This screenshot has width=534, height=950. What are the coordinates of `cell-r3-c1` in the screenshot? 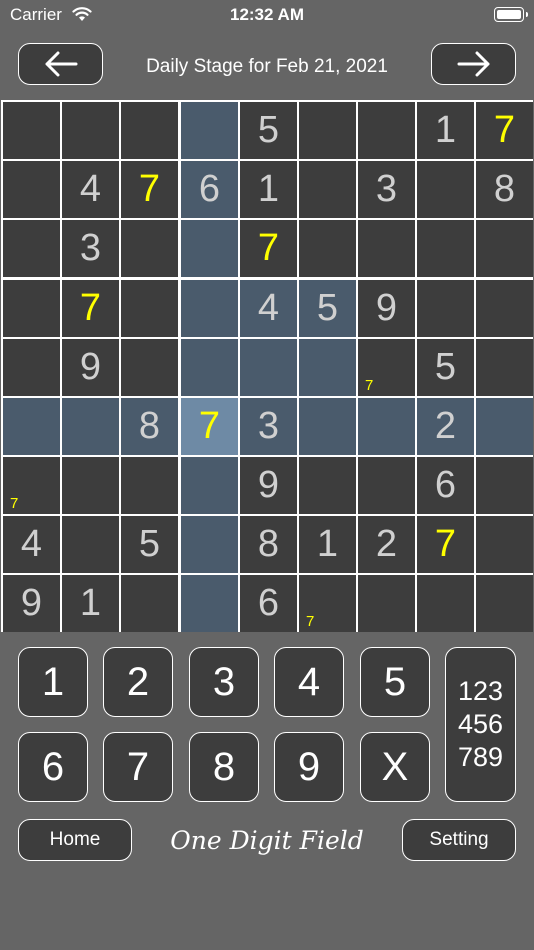 It's located at (31, 248).